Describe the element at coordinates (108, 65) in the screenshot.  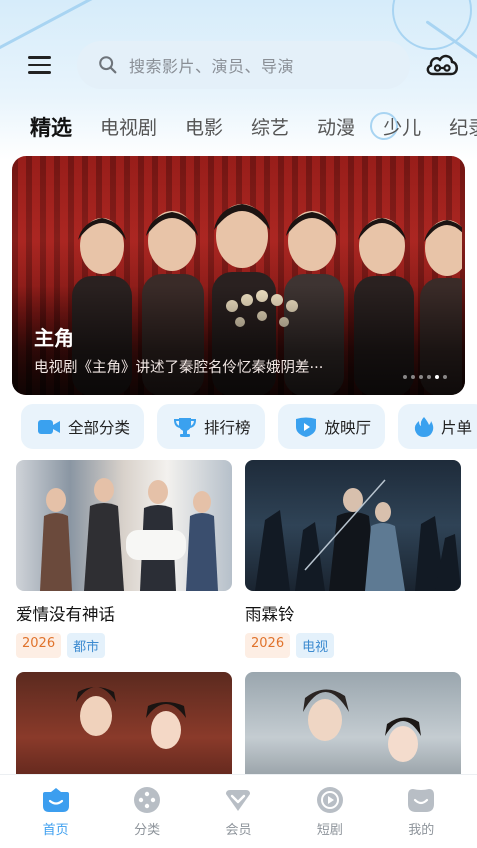
I see `search-icon` at that location.